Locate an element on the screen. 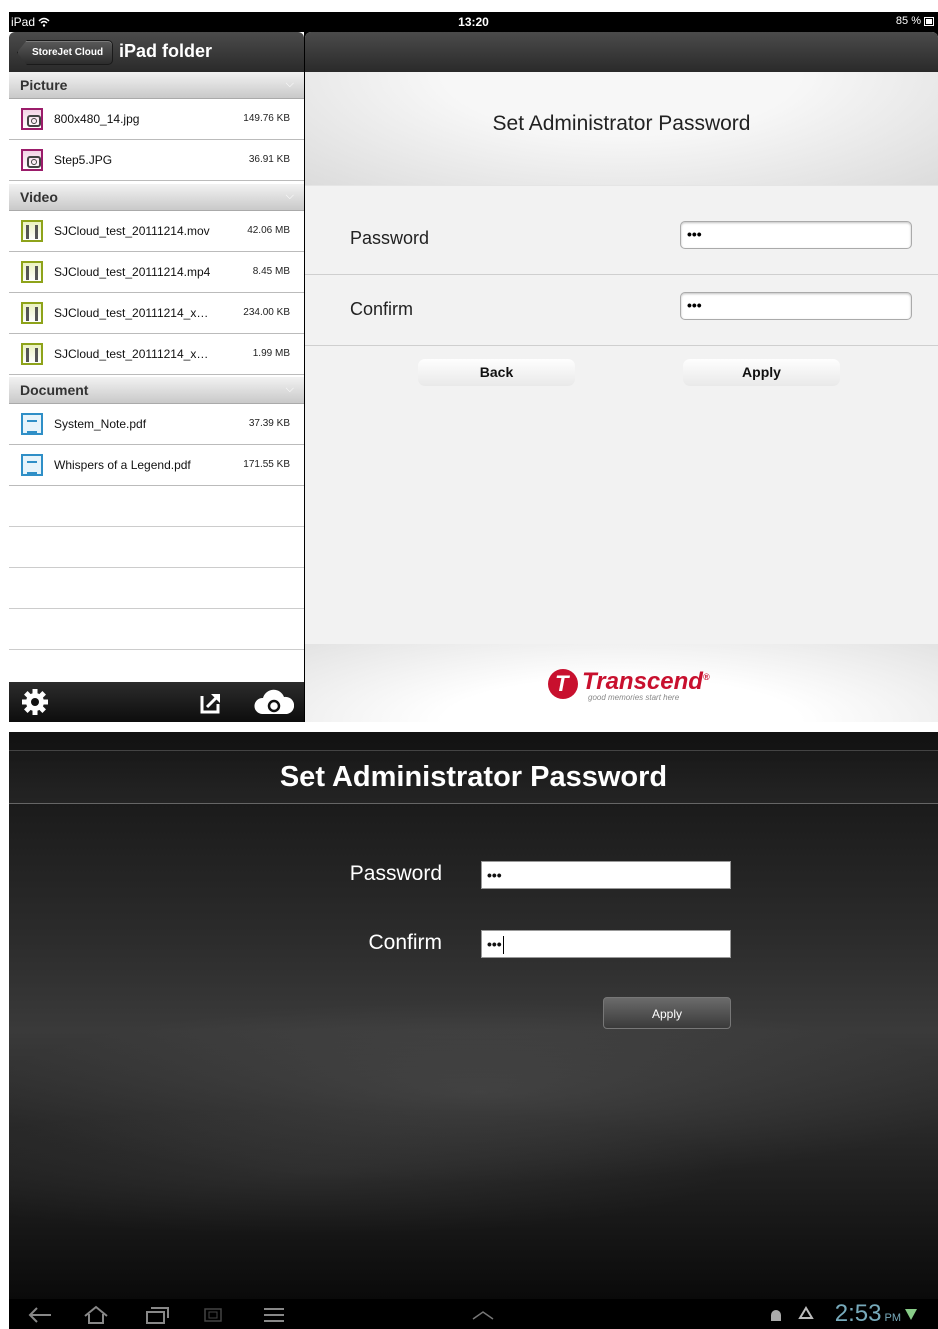 Image resolution: width=938 pixels, height=1329 pixels. file-name: Whispers of a Legend.pdf is located at coordinates (122, 465).